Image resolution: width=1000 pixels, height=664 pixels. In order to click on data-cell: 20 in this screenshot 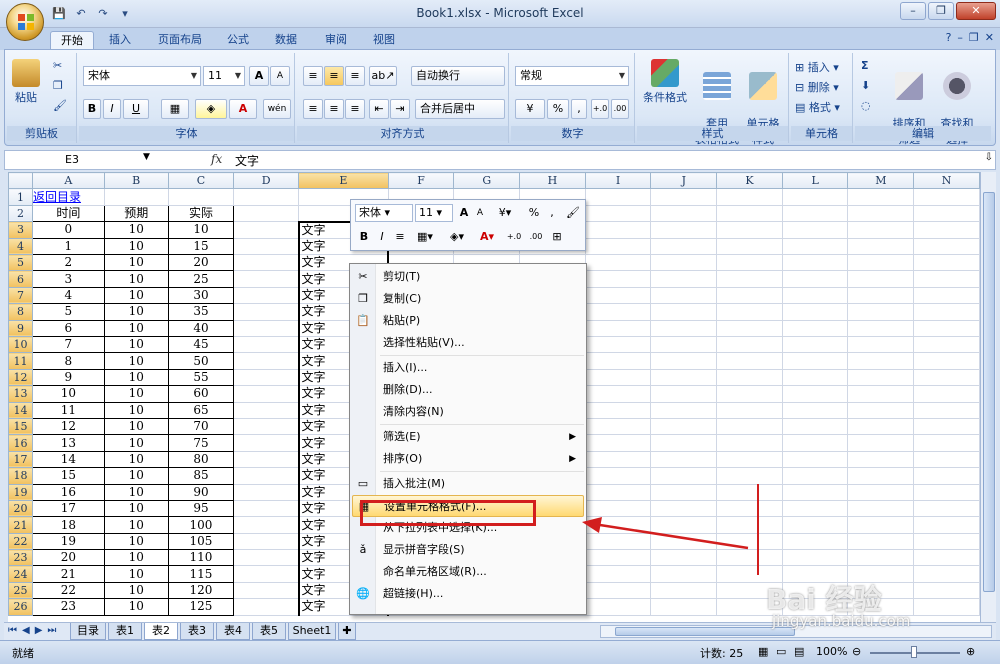, I will do `click(201, 263)`.